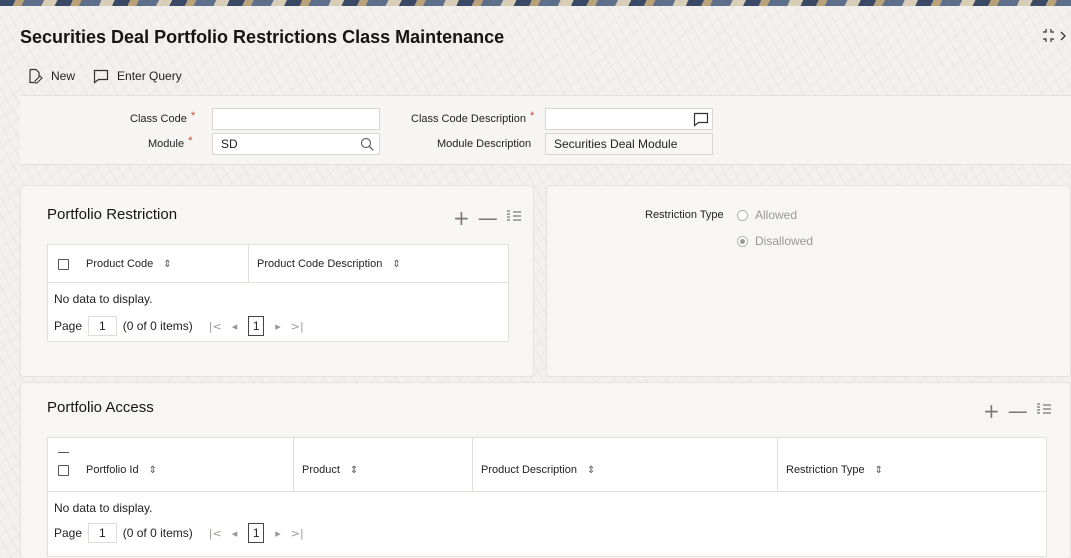  I want to click on column-header-product-code: Product Code ⇕, so click(129, 264).